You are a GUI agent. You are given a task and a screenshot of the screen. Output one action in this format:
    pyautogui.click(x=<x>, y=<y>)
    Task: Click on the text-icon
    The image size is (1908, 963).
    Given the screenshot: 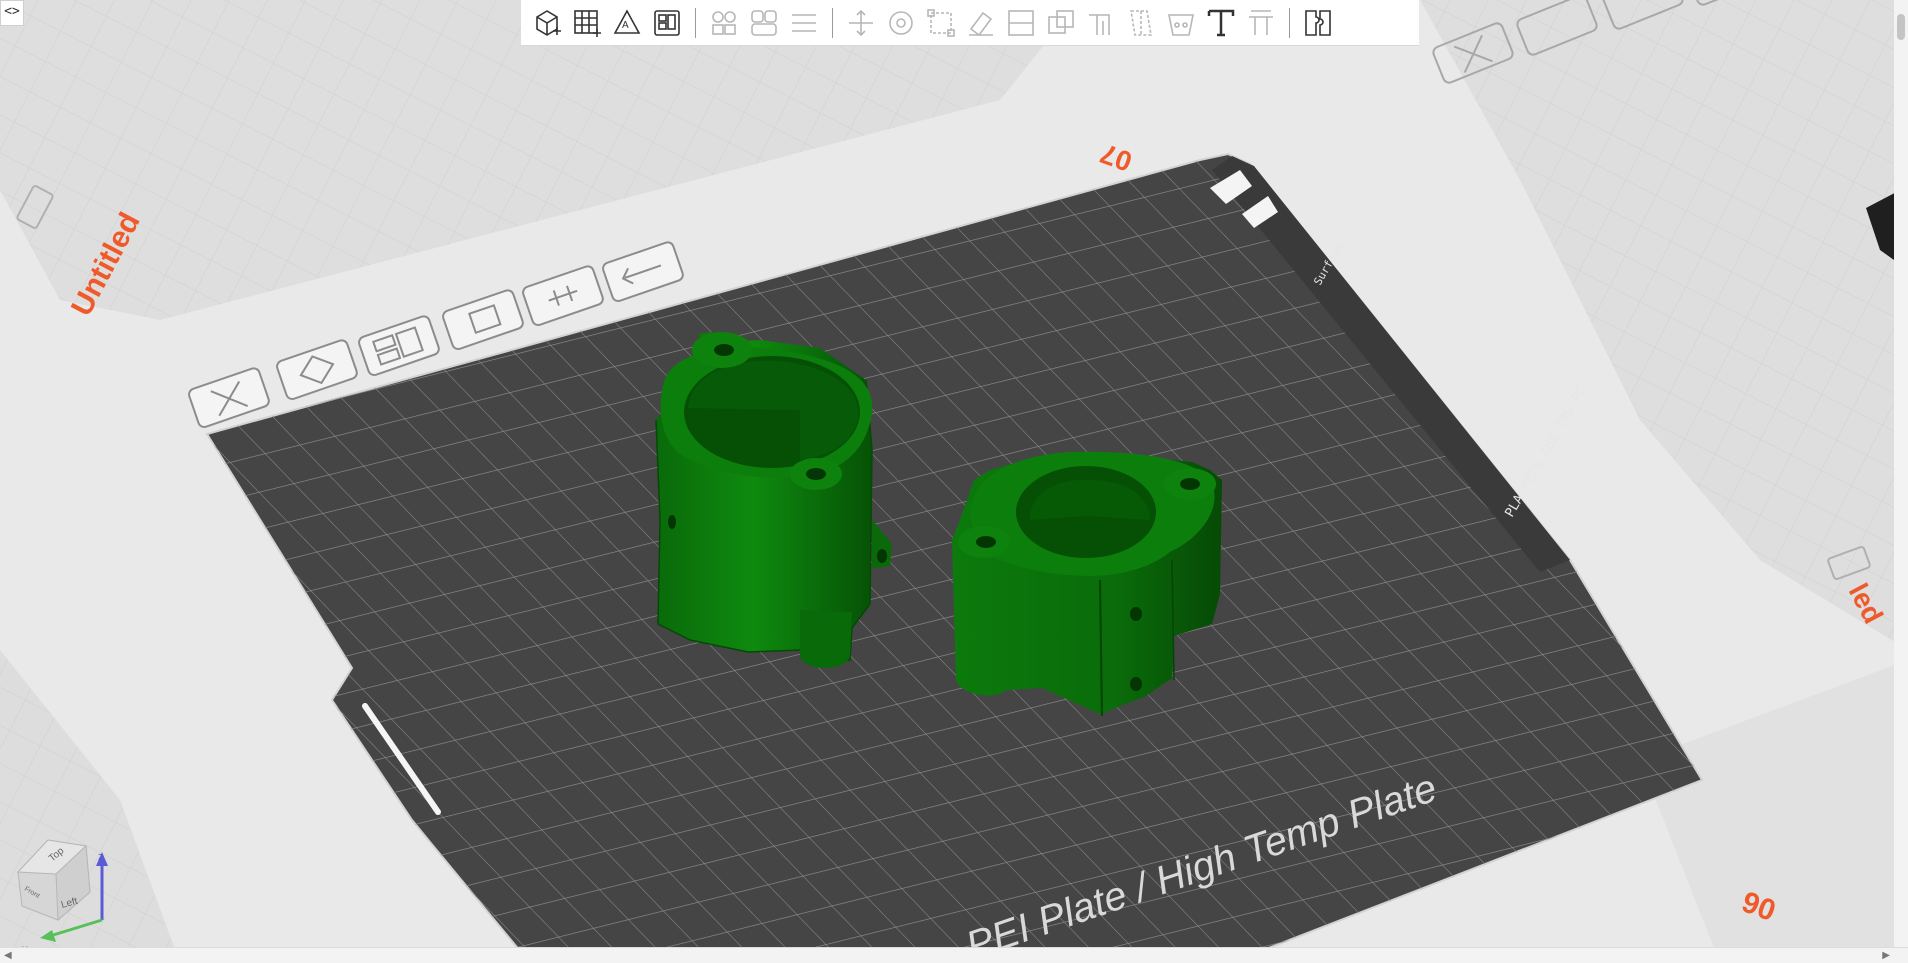 What is the action you would take?
    pyautogui.click(x=1221, y=22)
    